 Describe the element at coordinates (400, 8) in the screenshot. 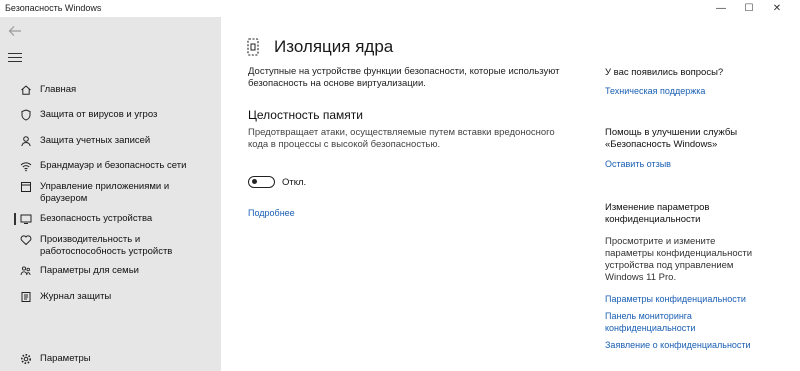

I see `title-bar: Безопасность Windows — ☐ ✕` at that location.